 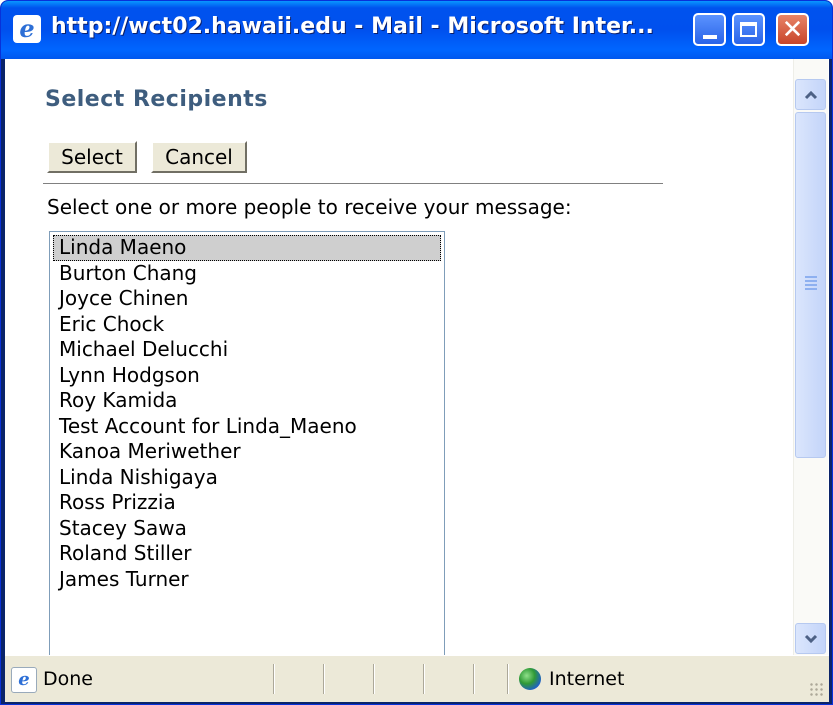 What do you see at coordinates (709, 29) in the screenshot?
I see `minimize-button` at bounding box center [709, 29].